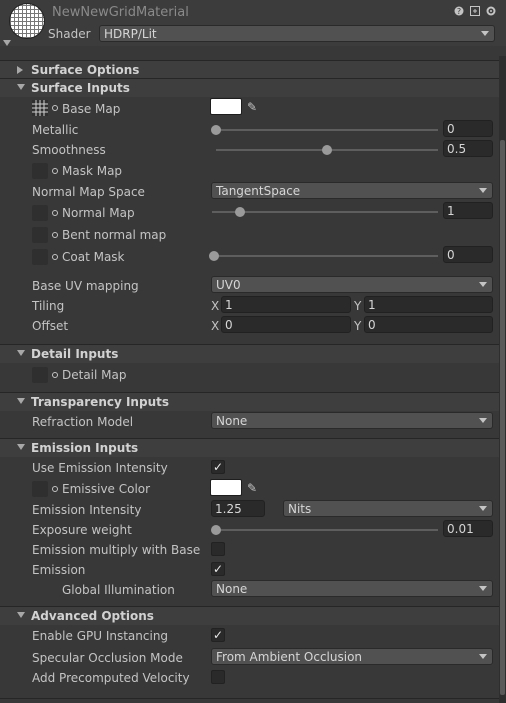  I want to click on emission-checkbox: ✓, so click(218, 569).